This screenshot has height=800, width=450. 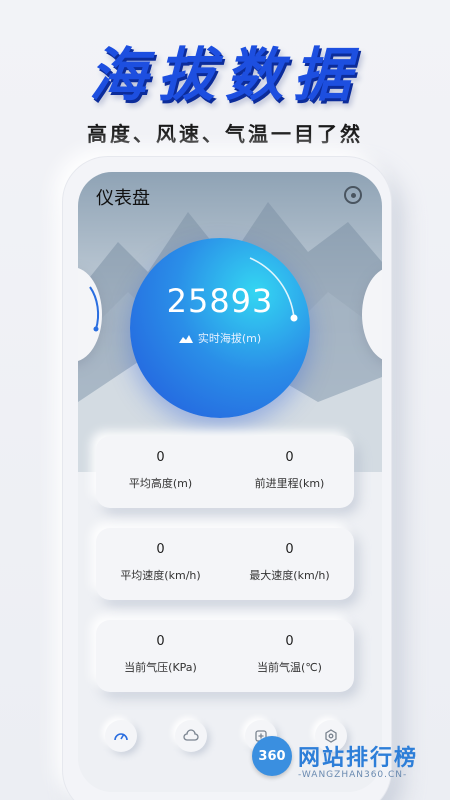 I want to click on stats-card-3: 0 当前气压(KPa) 0 当前气温(℃), so click(x=225, y=656).